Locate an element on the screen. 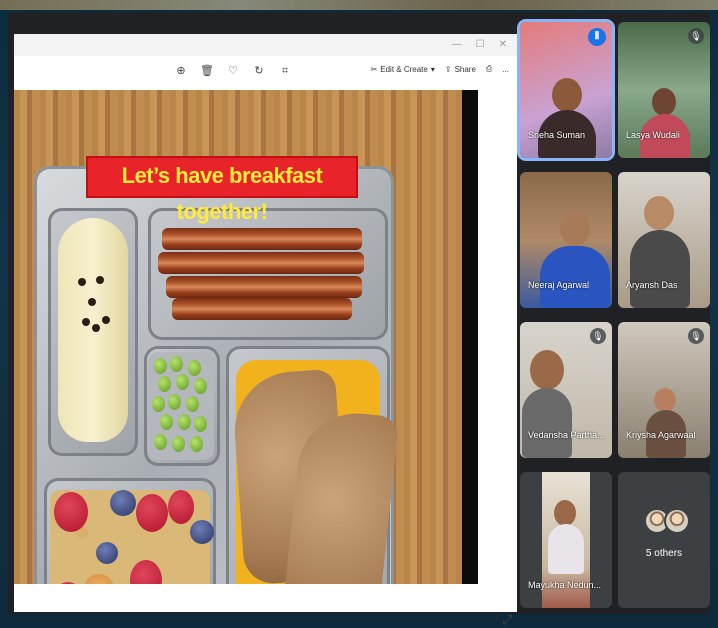  delete-icon: 🗑 is located at coordinates (207, 71).